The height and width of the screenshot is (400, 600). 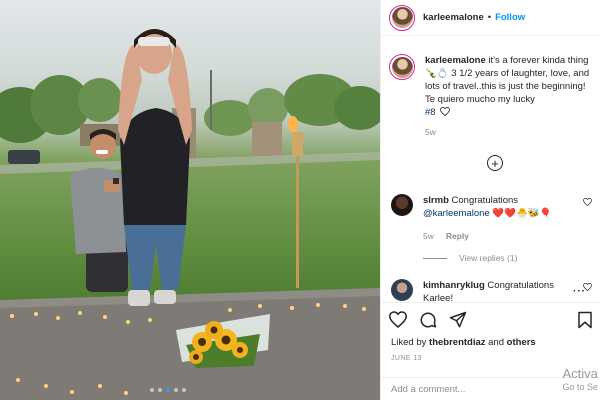 What do you see at coordinates (430, 132) in the screenshot?
I see `caption-timestamp: 5w` at bounding box center [430, 132].